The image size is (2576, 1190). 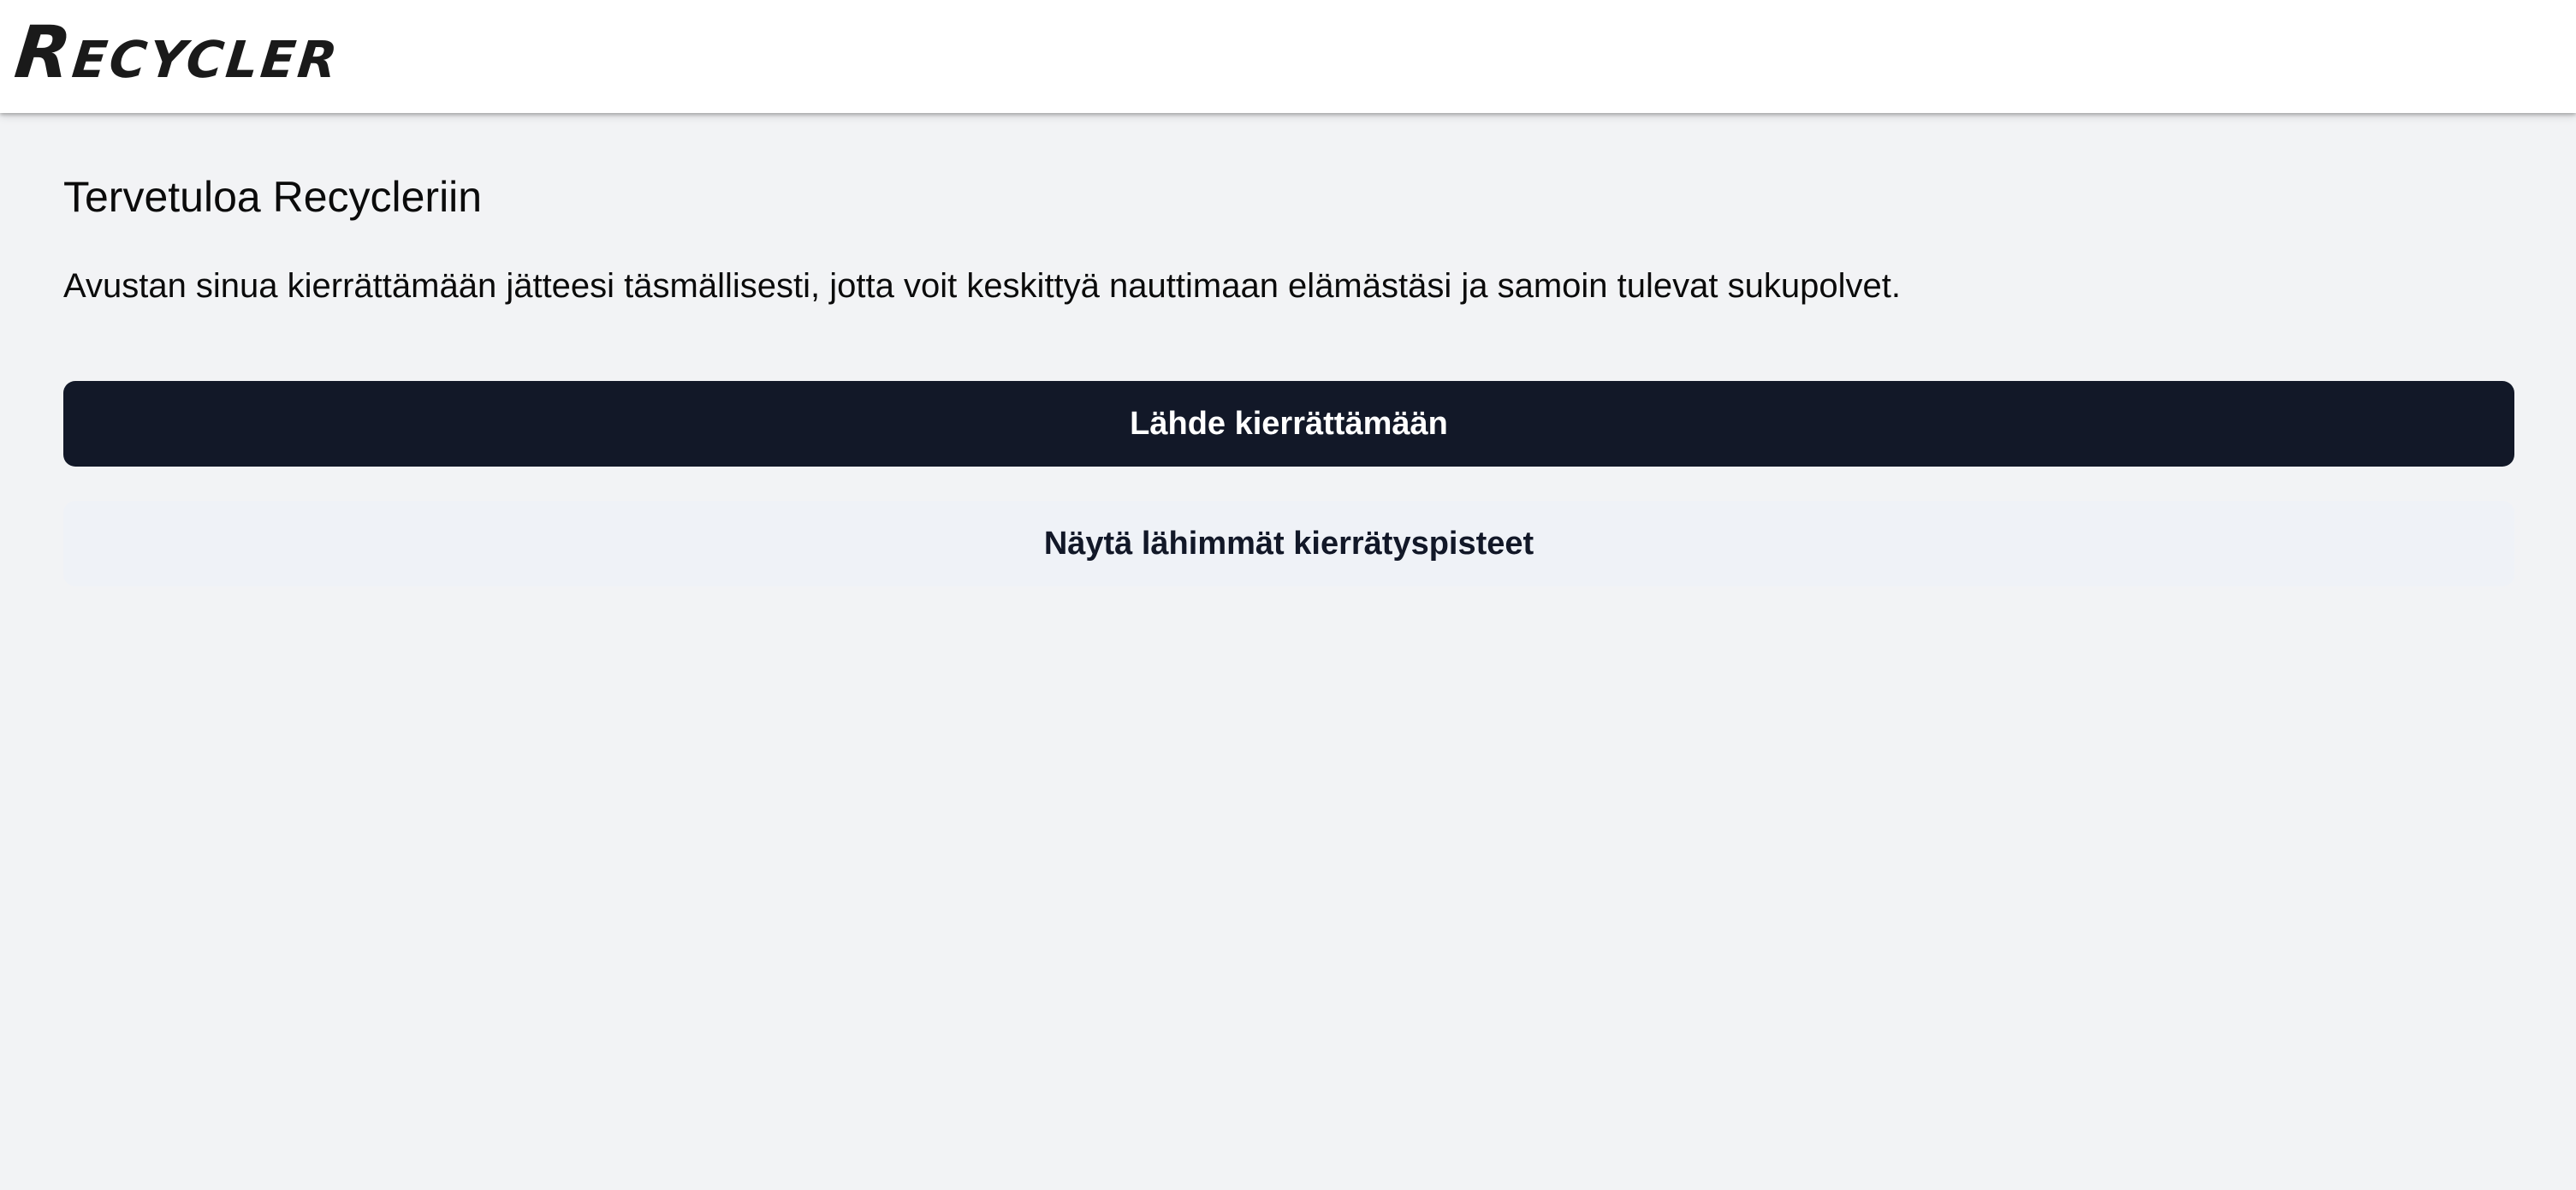 What do you see at coordinates (1288, 424) in the screenshot?
I see `start-recycling-button: Lähde kierrättämään` at bounding box center [1288, 424].